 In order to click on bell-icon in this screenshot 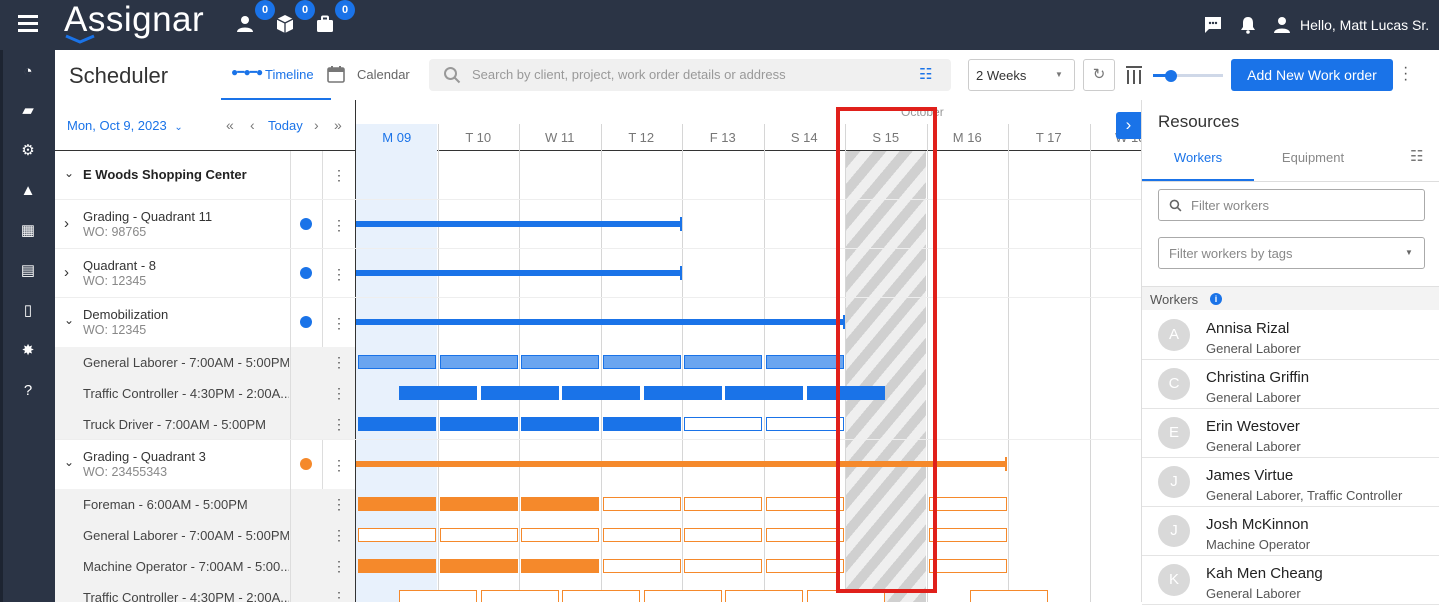, I will do `click(1248, 25)`.